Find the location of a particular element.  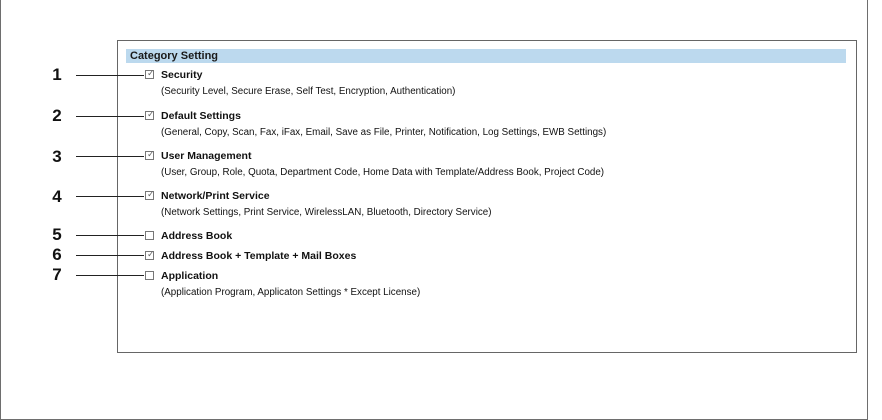

category-setting-header: Category Setting is located at coordinates (486, 56).